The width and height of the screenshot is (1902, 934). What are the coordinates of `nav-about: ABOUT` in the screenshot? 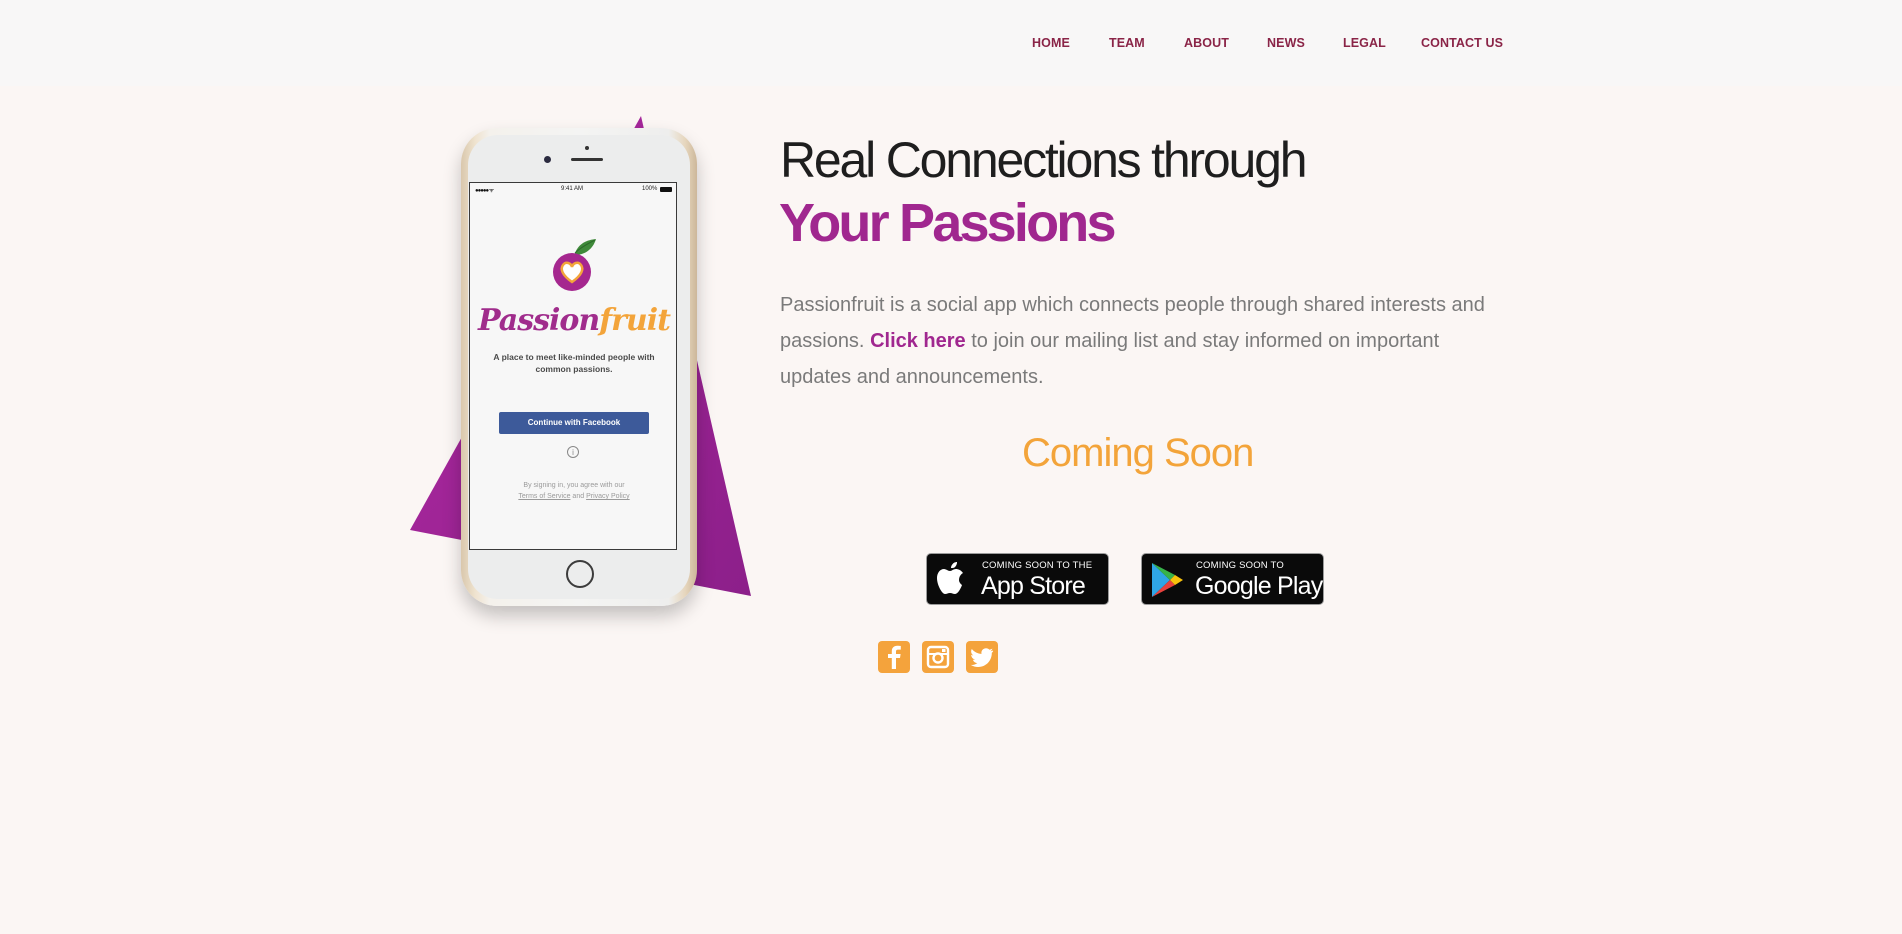 It's located at (1206, 43).